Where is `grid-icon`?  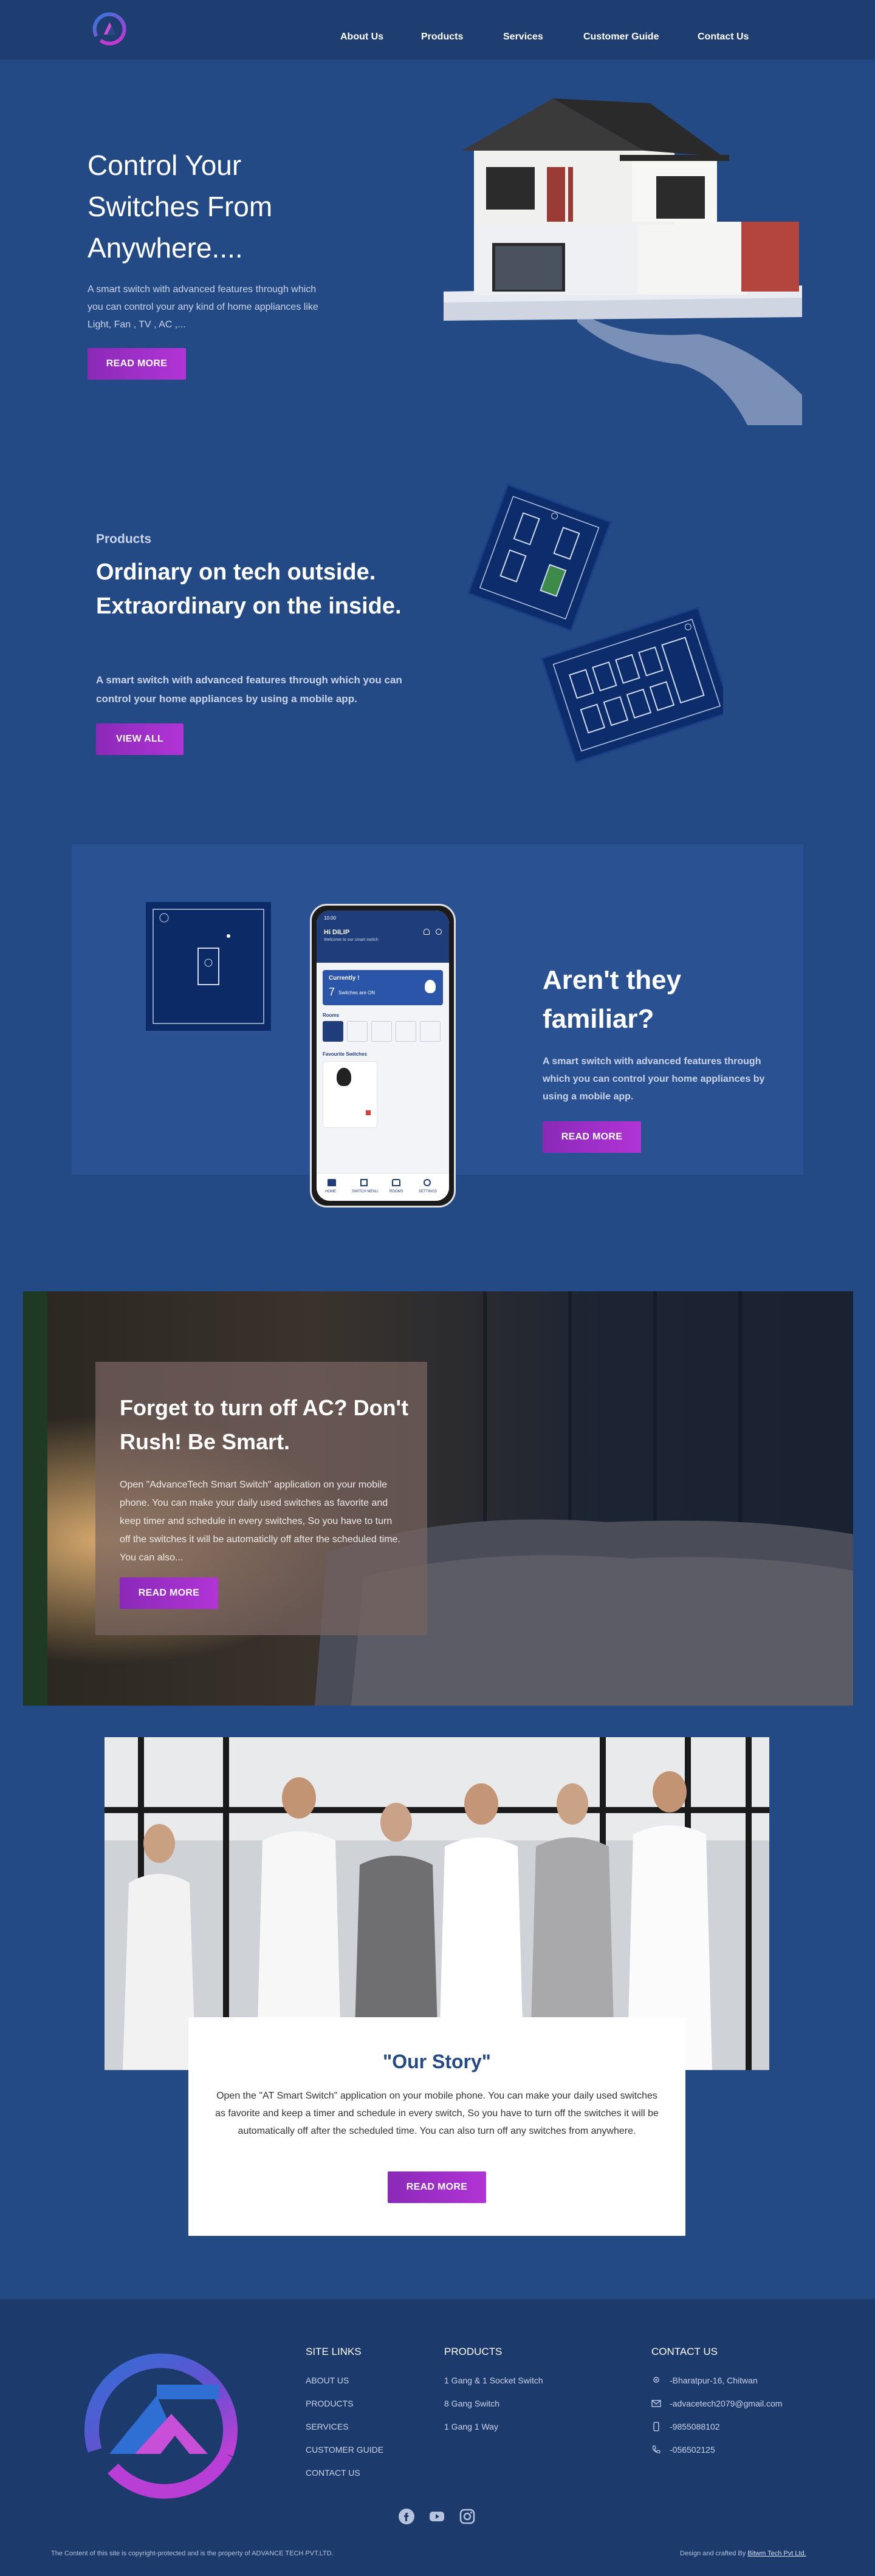
grid-icon is located at coordinates (364, 1182).